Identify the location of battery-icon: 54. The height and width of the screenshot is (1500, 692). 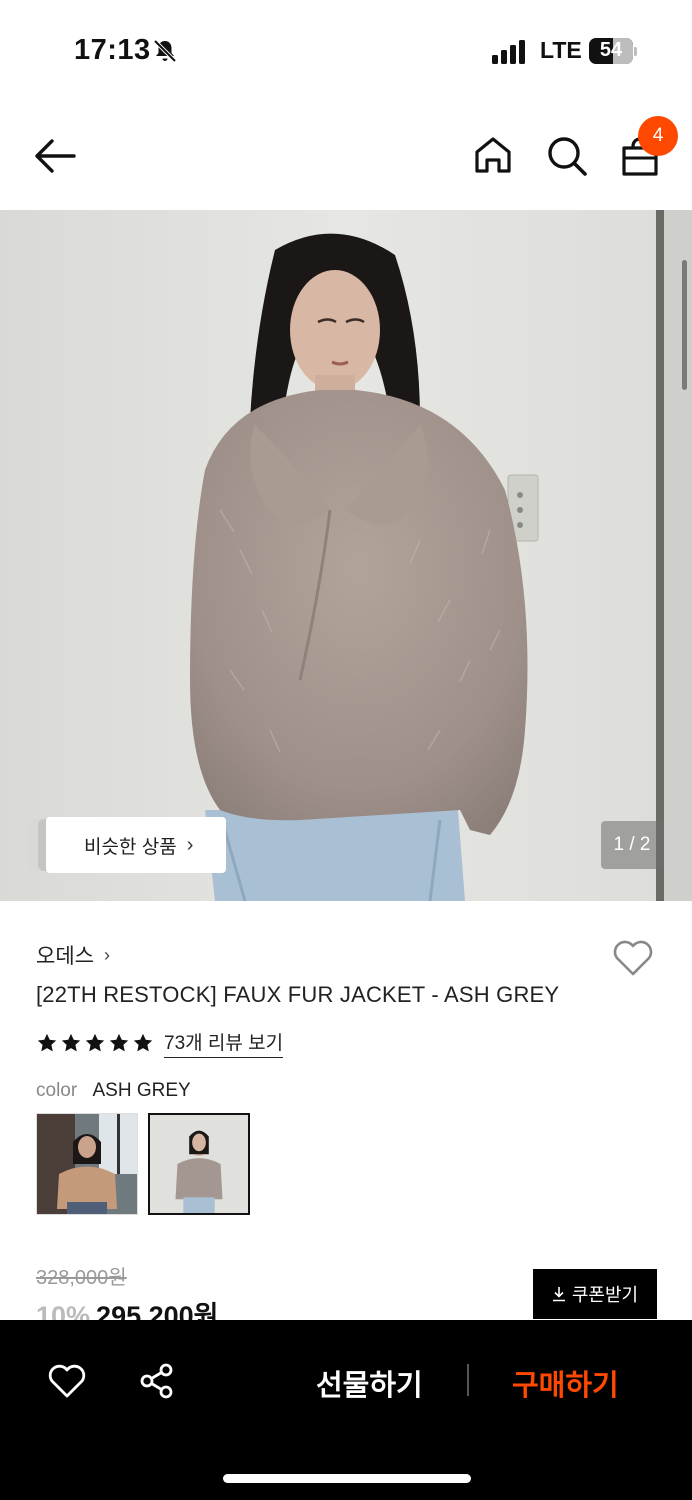
(613, 51).